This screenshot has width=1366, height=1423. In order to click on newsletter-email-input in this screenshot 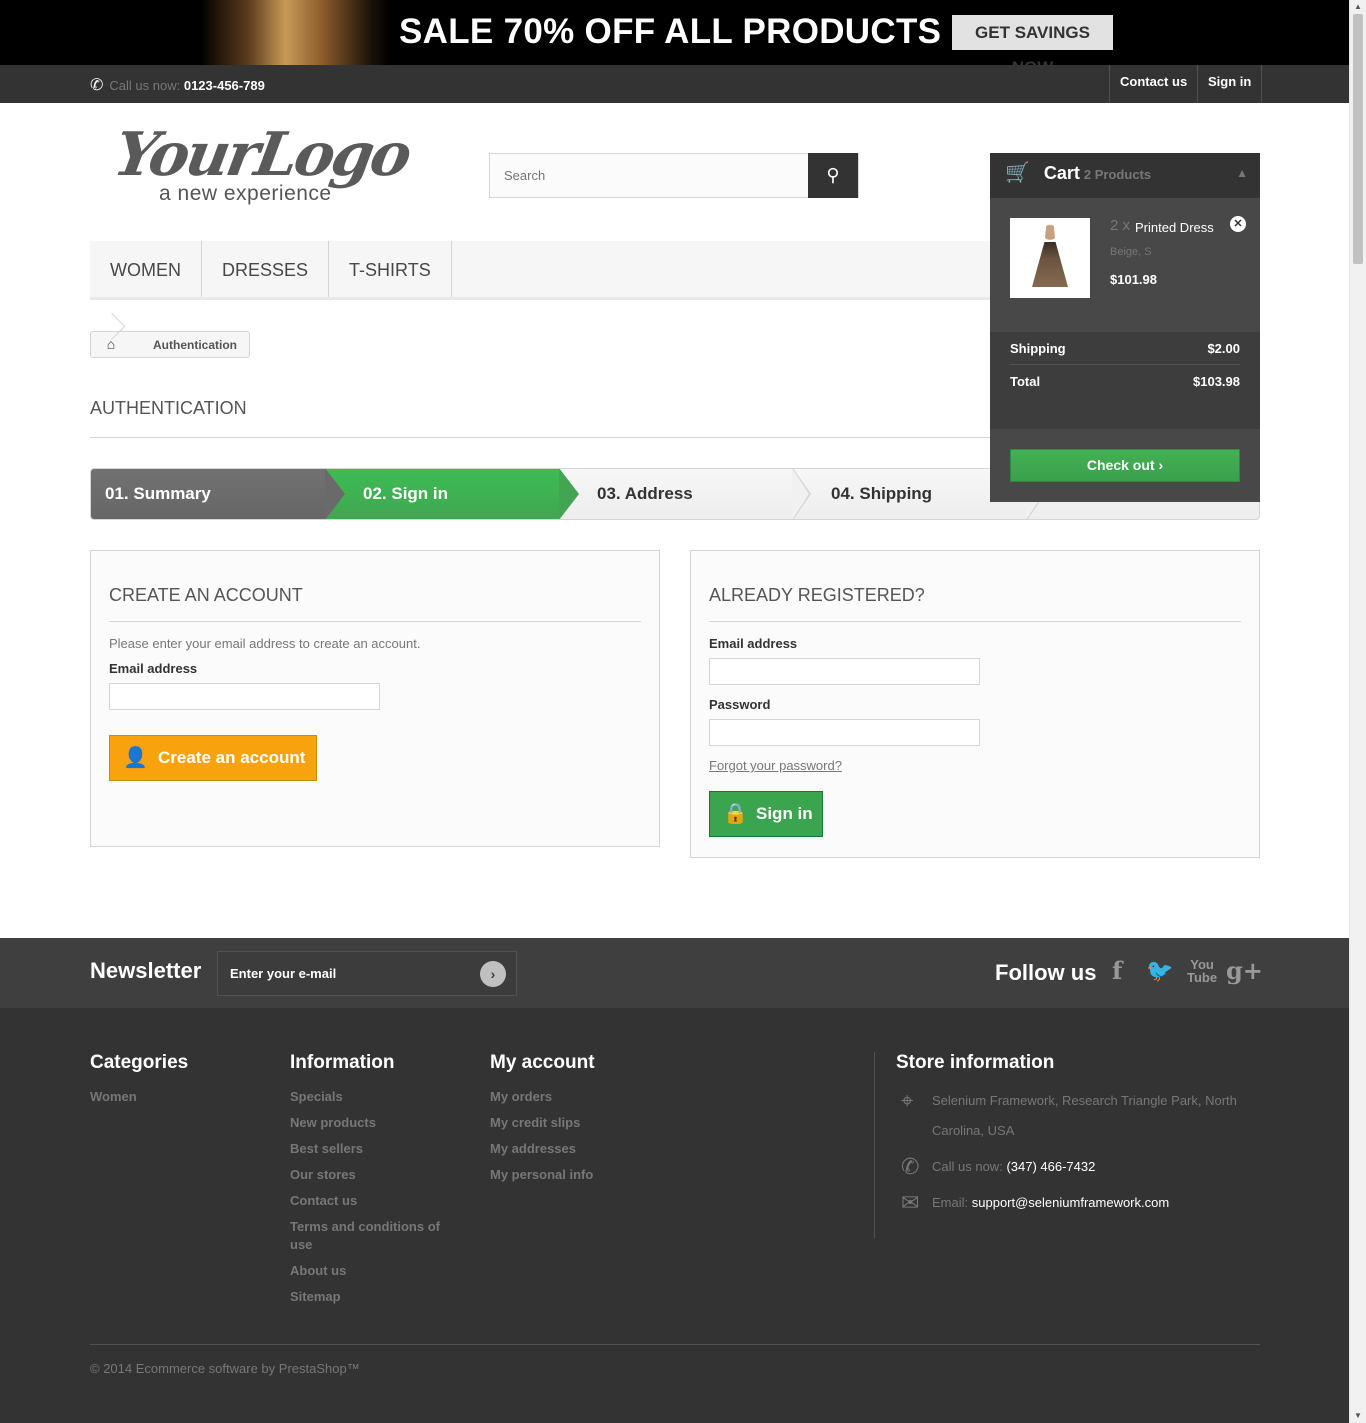, I will do `click(343, 973)`.